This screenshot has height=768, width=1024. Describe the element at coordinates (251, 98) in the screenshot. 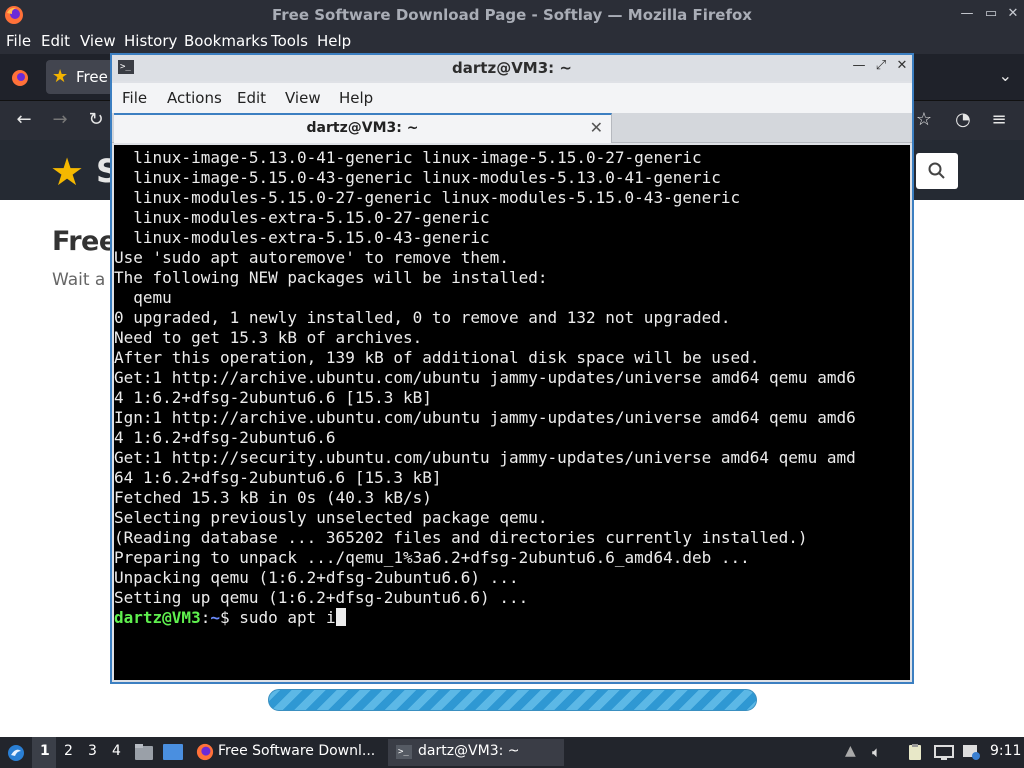

I see `terminal-menu-edit: Edit` at that location.